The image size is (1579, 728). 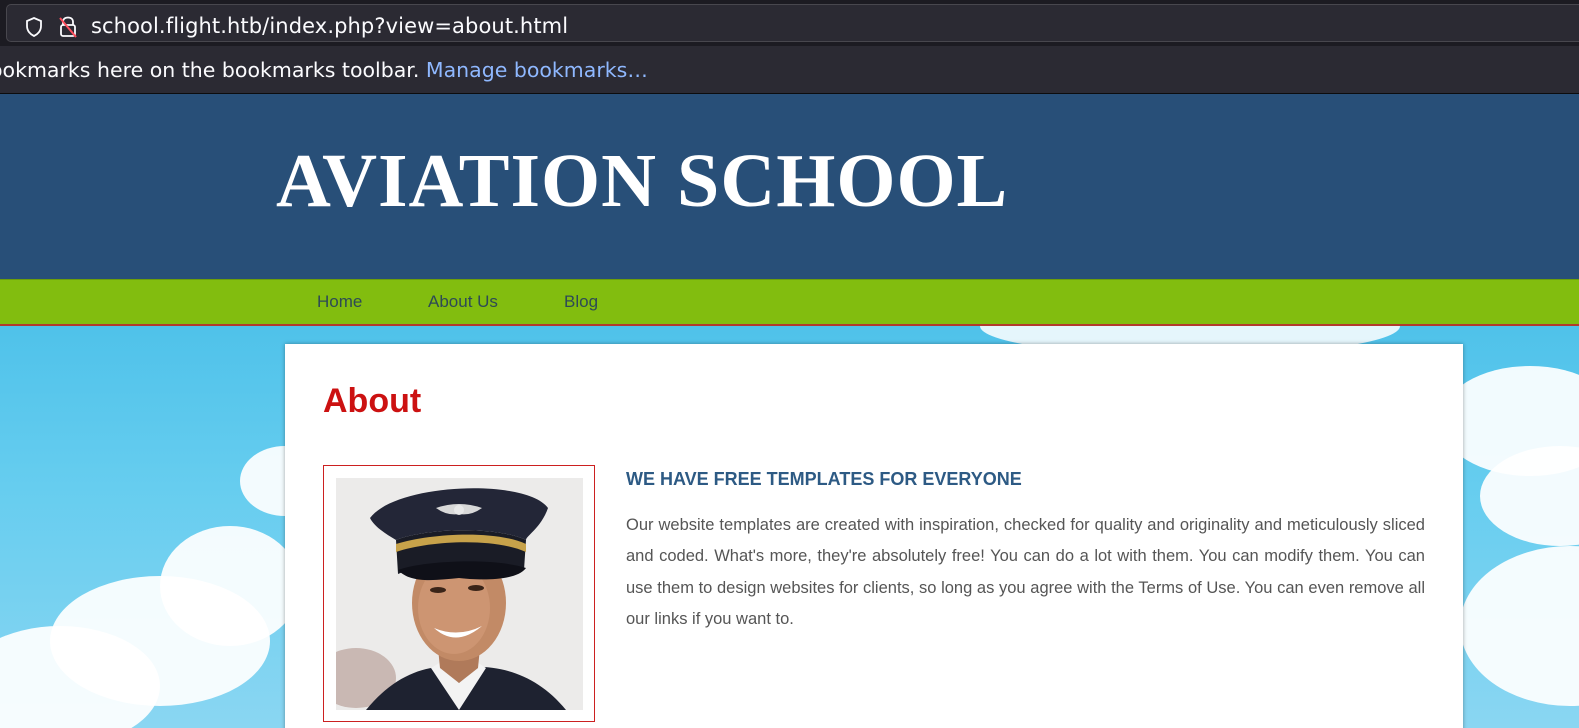 What do you see at coordinates (372, 401) in the screenshot?
I see `page-heading: About` at bounding box center [372, 401].